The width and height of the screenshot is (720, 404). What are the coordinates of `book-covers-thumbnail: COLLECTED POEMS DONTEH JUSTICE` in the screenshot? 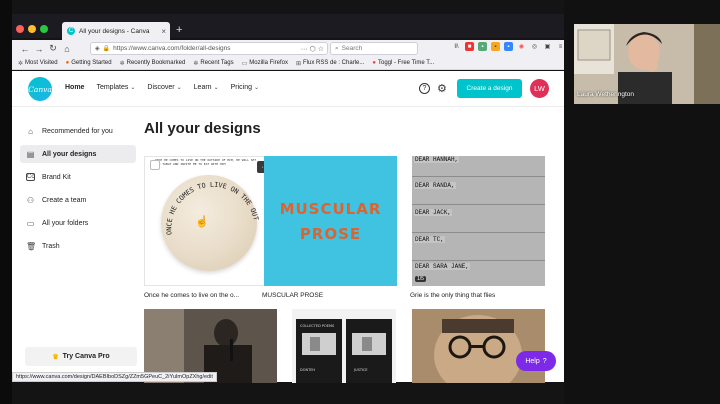 It's located at (344, 346).